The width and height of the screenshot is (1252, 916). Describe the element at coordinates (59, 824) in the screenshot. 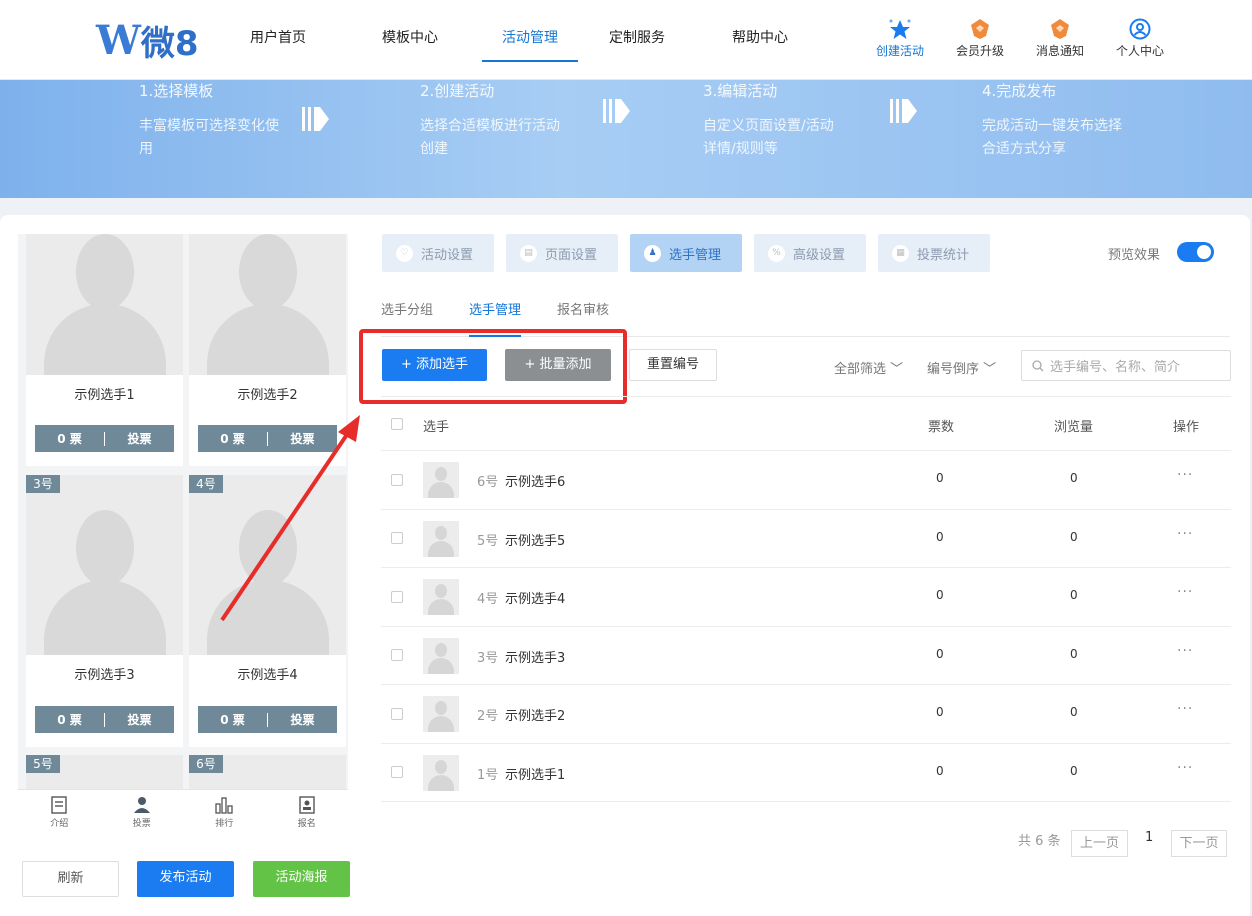

I see `tabbar-intro-label: 介绍` at that location.